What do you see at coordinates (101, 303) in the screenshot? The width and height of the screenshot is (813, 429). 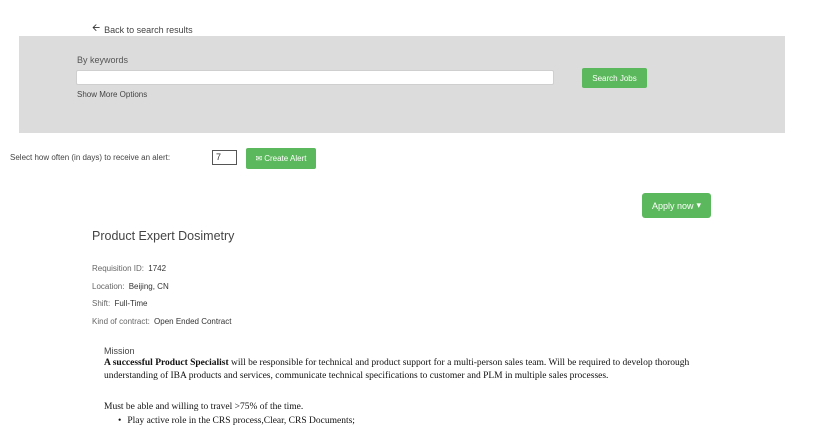 I see `shift-label: Shift:` at bounding box center [101, 303].